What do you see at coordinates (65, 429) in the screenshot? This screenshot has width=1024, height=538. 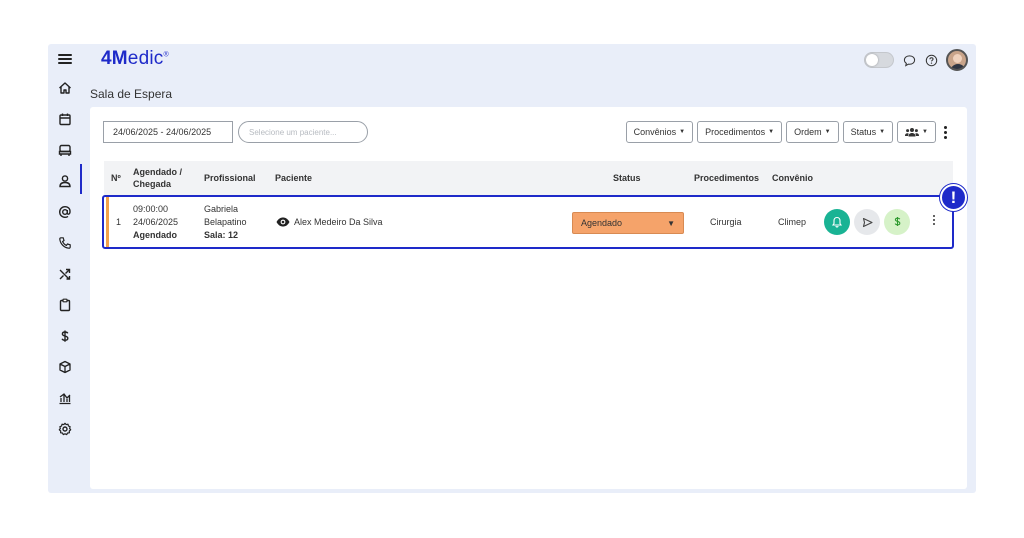 I see `settings-icon` at bounding box center [65, 429].